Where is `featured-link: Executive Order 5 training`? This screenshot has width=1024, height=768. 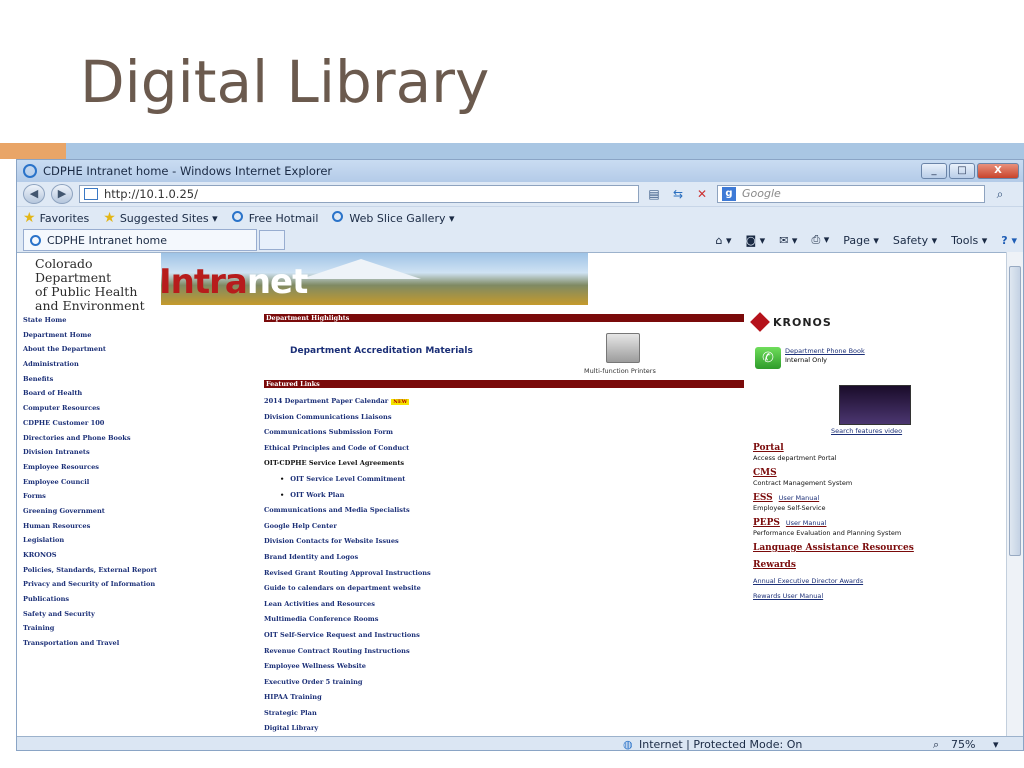
featured-link: Executive Order 5 training is located at coordinates (504, 683).